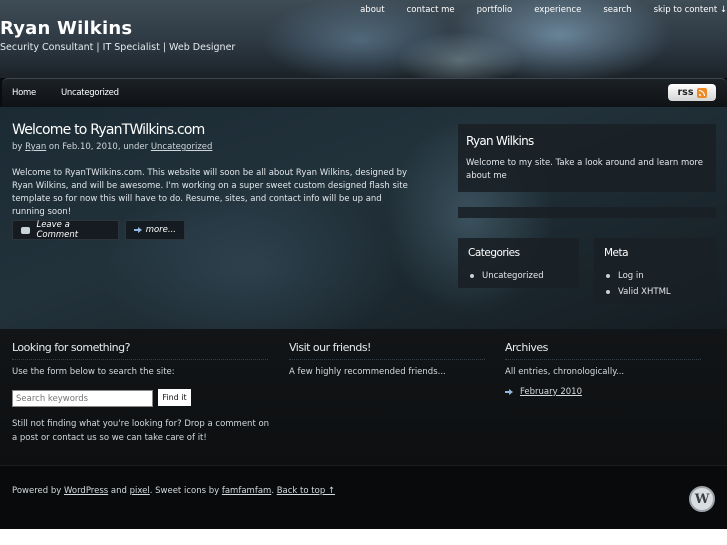  I want to click on meta-widget: Meta Log in Valid XHTML, so click(655, 271).